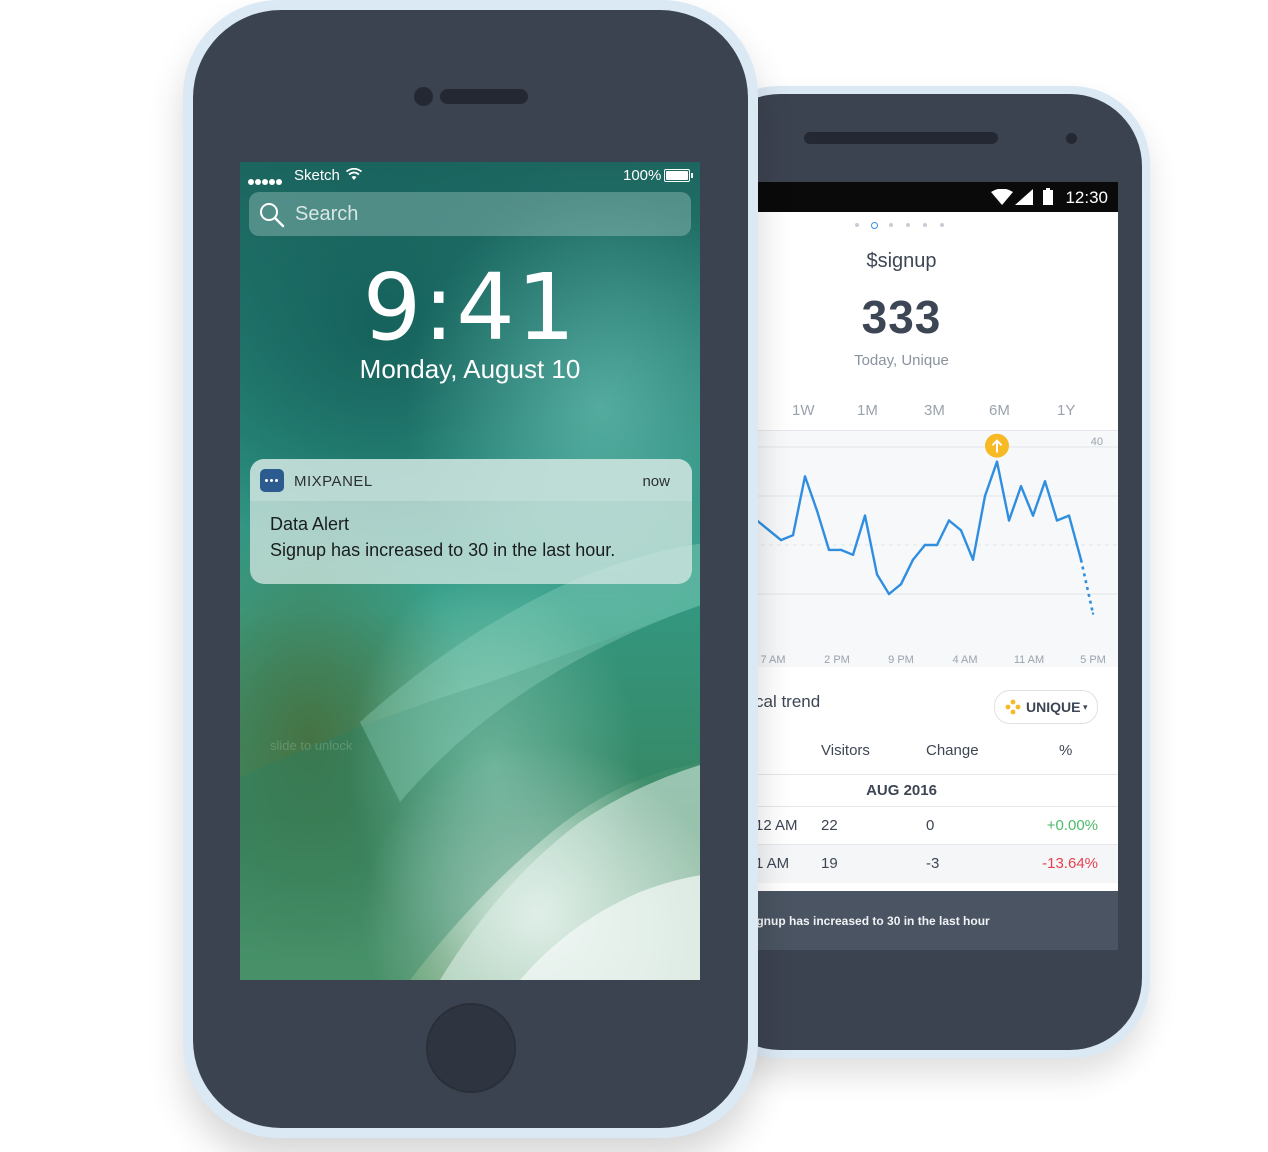 The image size is (1268, 1152). Describe the element at coordinates (470, 176) in the screenshot. I see `iphone-status-bar: Sketch 100%` at that location.